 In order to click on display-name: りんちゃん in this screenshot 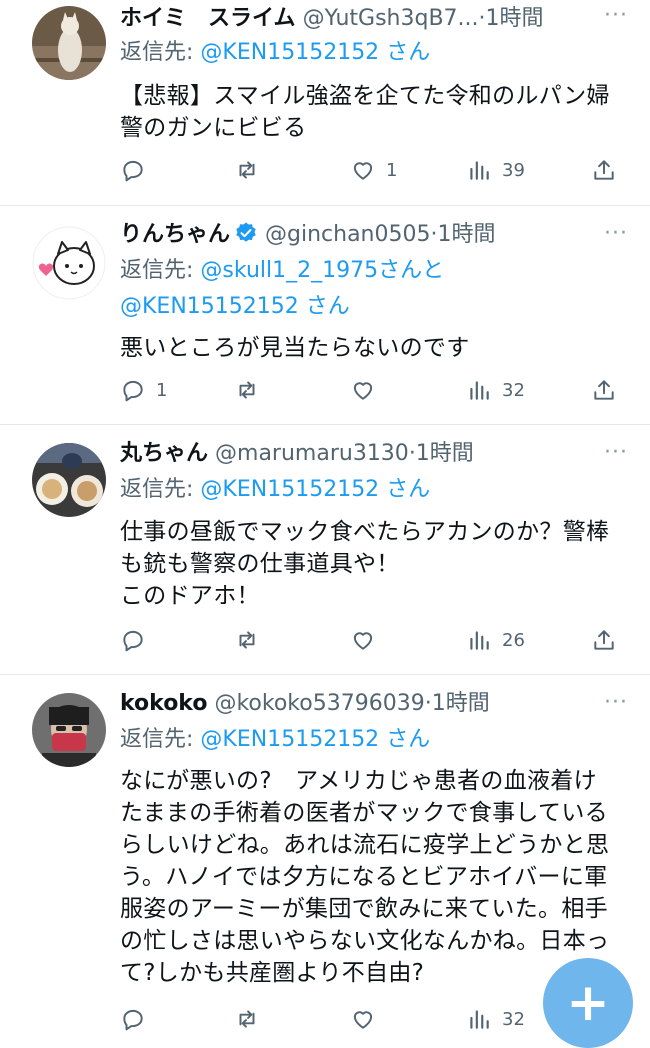, I will do `click(175, 234)`.